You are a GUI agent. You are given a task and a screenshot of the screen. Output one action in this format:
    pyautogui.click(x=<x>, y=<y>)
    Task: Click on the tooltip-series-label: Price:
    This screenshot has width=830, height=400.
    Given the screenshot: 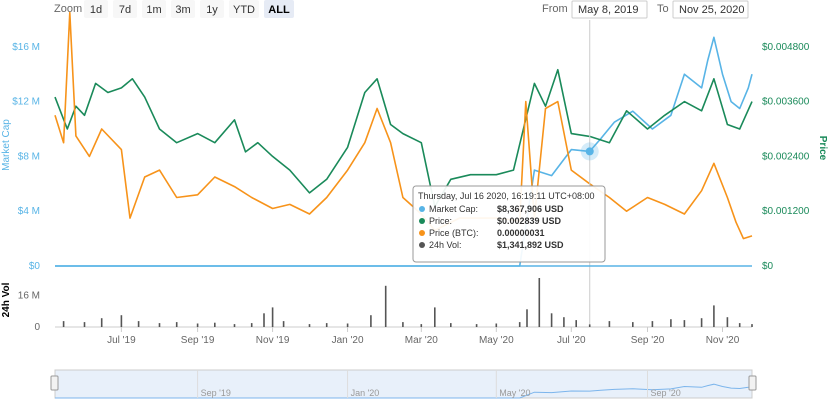 What is the action you would take?
    pyautogui.click(x=440, y=221)
    